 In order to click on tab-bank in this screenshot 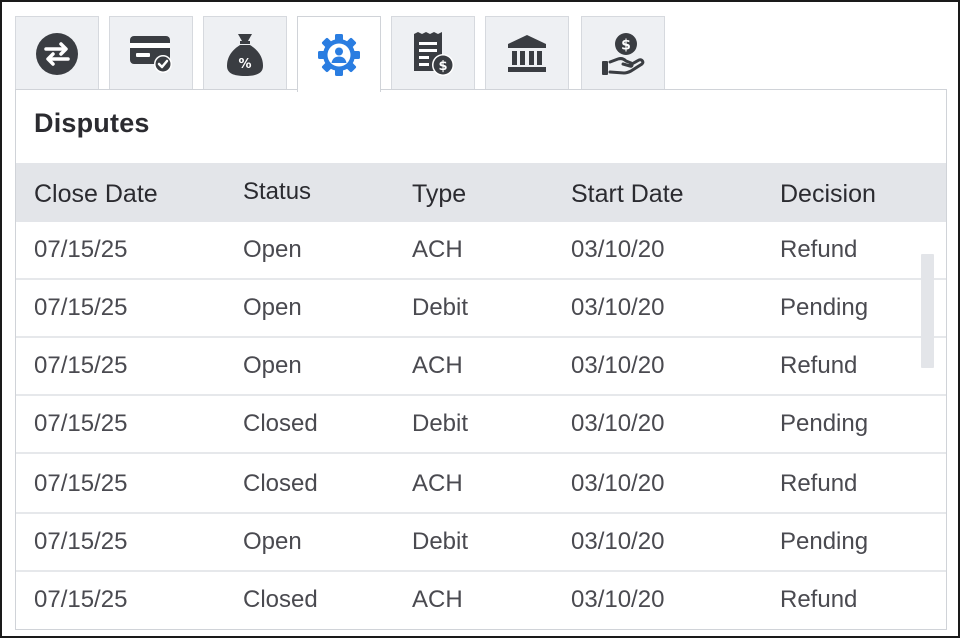, I will do `click(527, 53)`.